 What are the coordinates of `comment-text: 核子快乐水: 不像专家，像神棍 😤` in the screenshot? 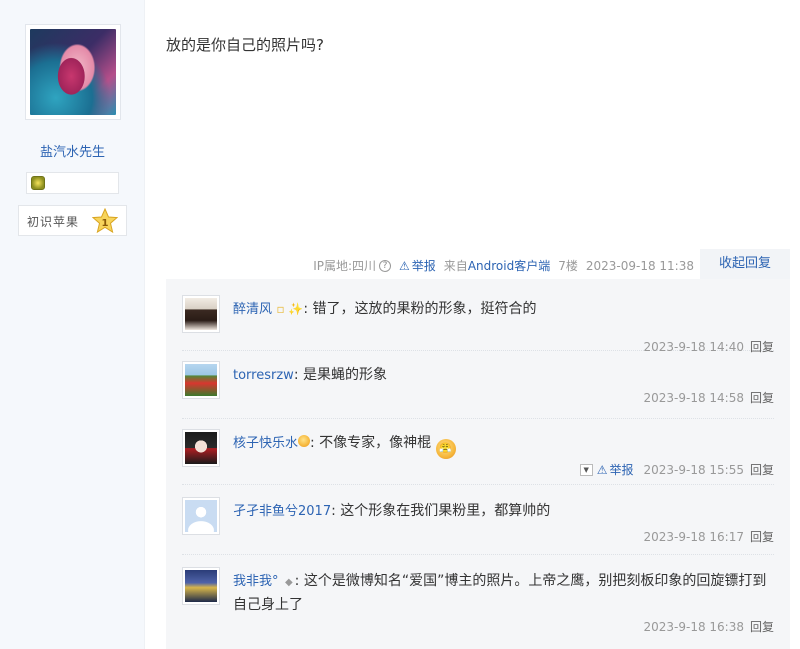 It's located at (503, 445).